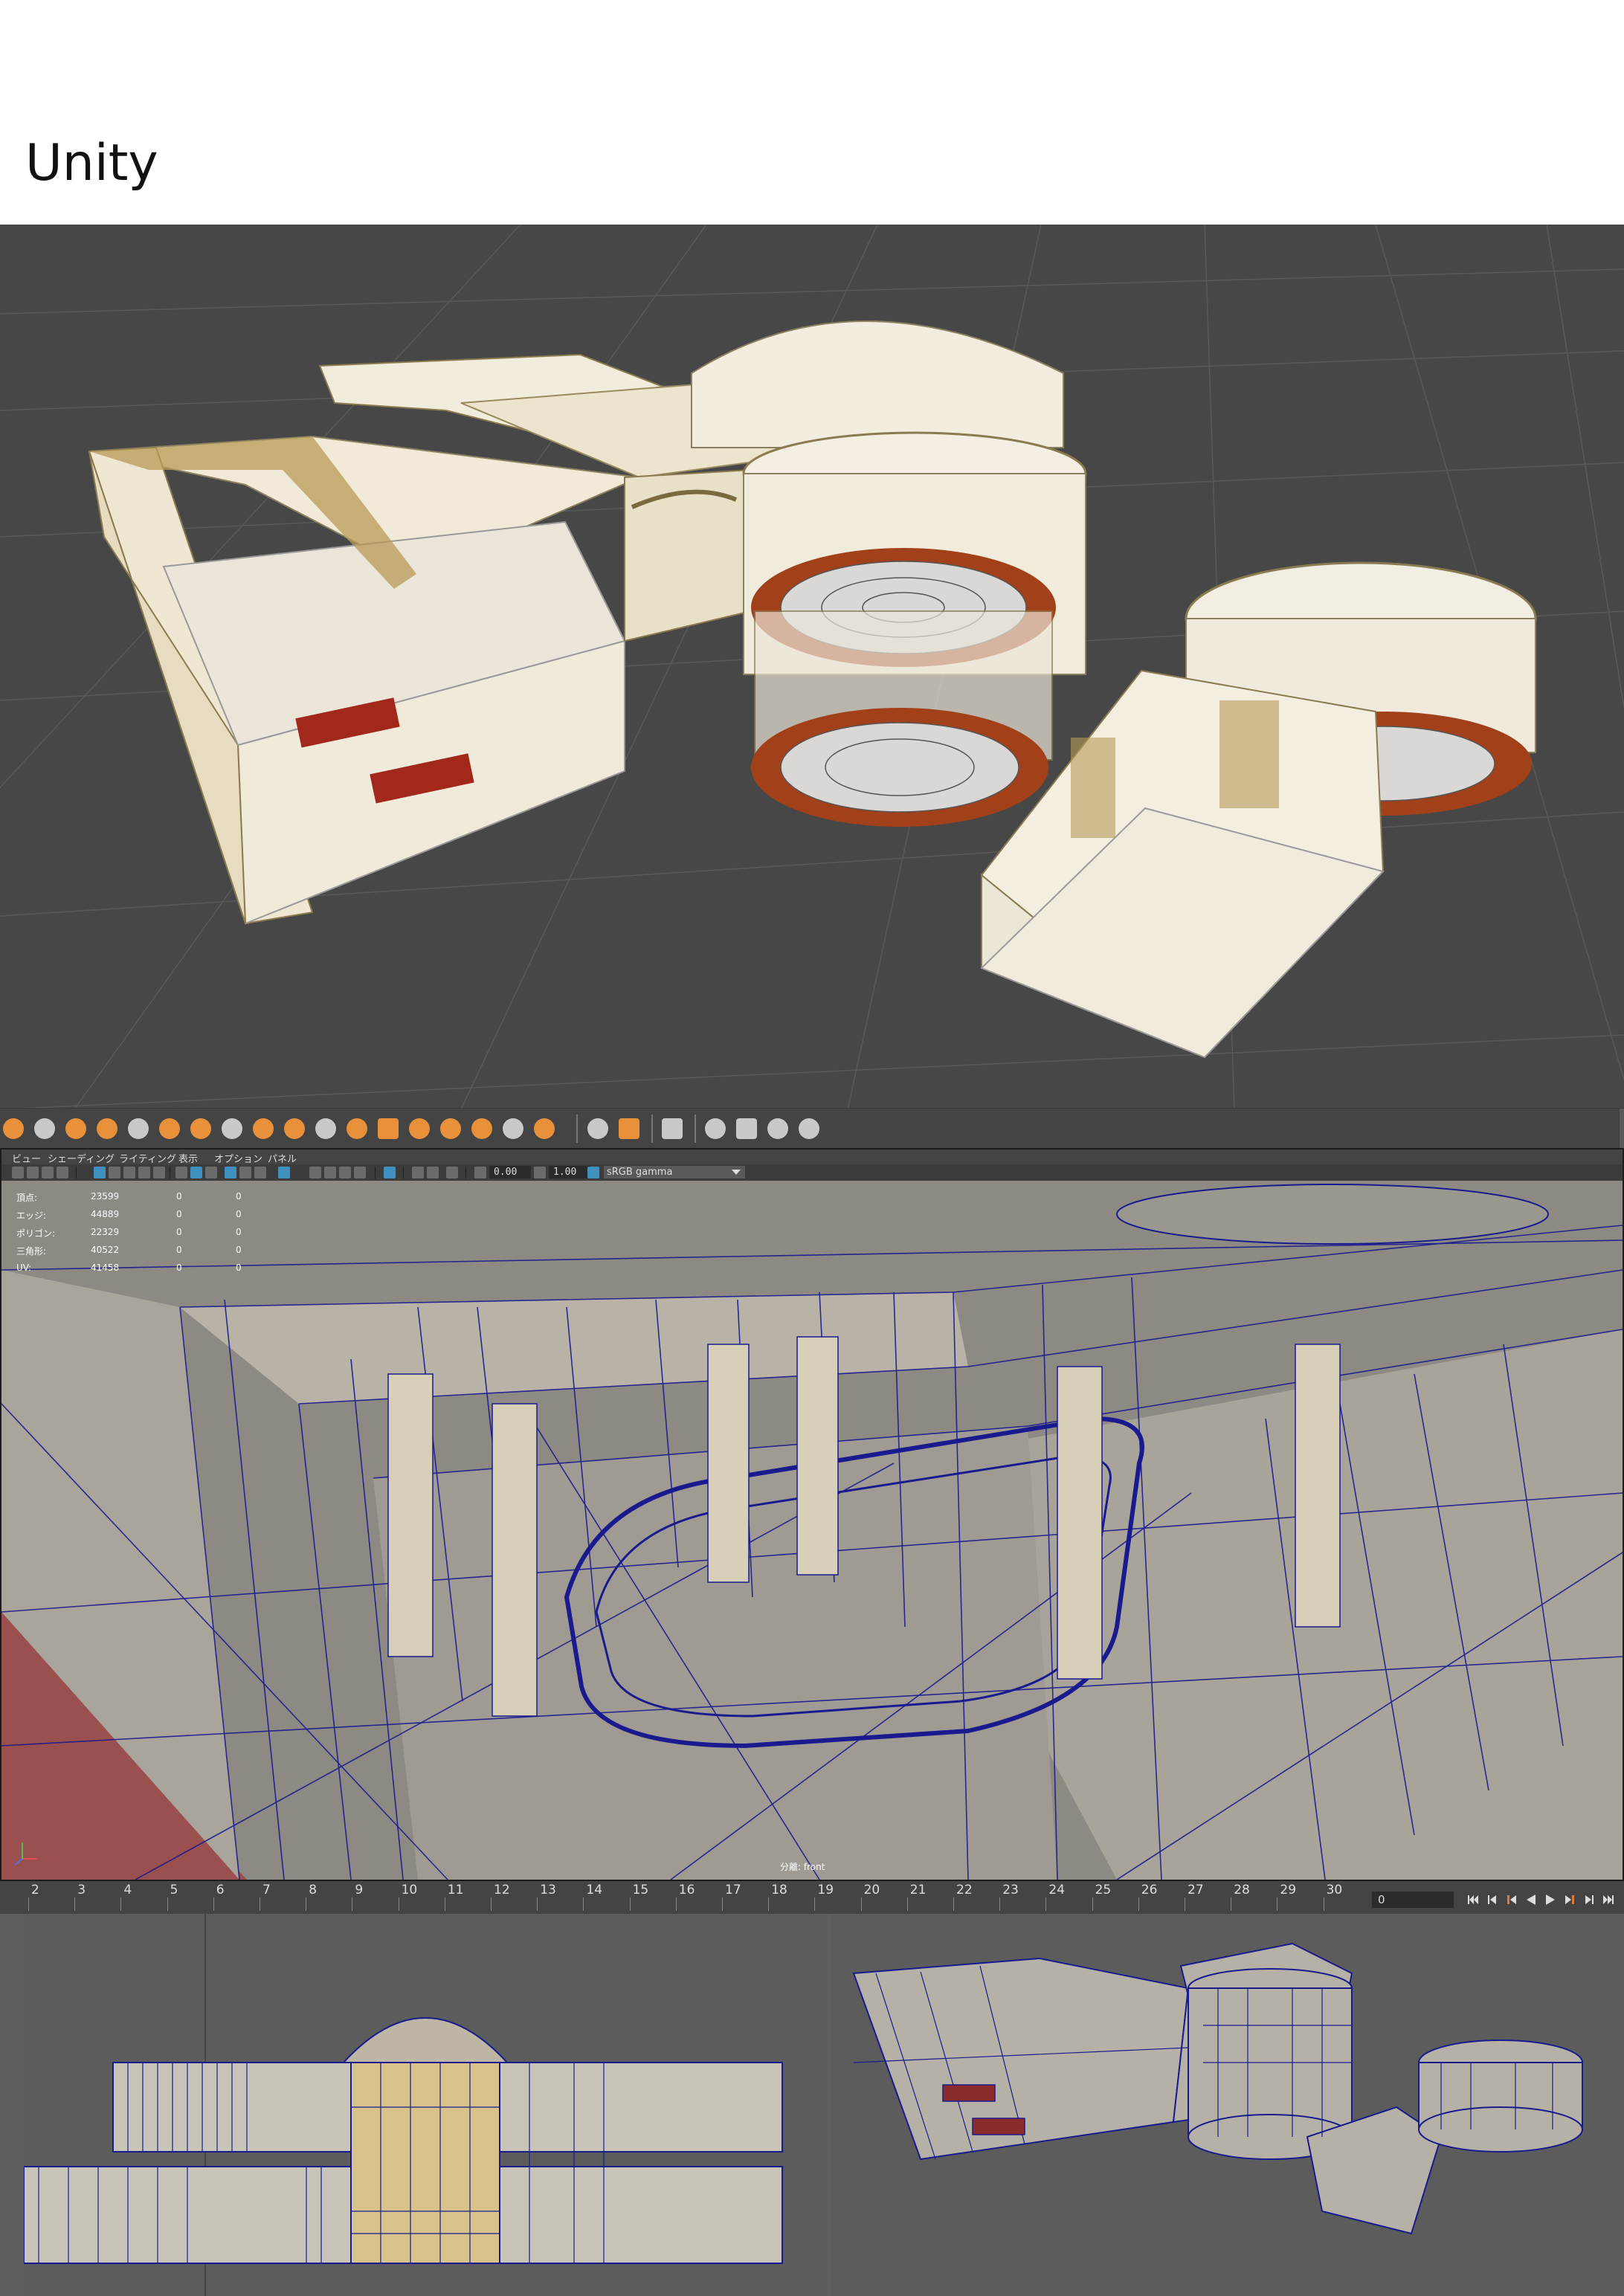  Describe the element at coordinates (360, 1172) in the screenshot. I see `motion-blur-icon` at that location.